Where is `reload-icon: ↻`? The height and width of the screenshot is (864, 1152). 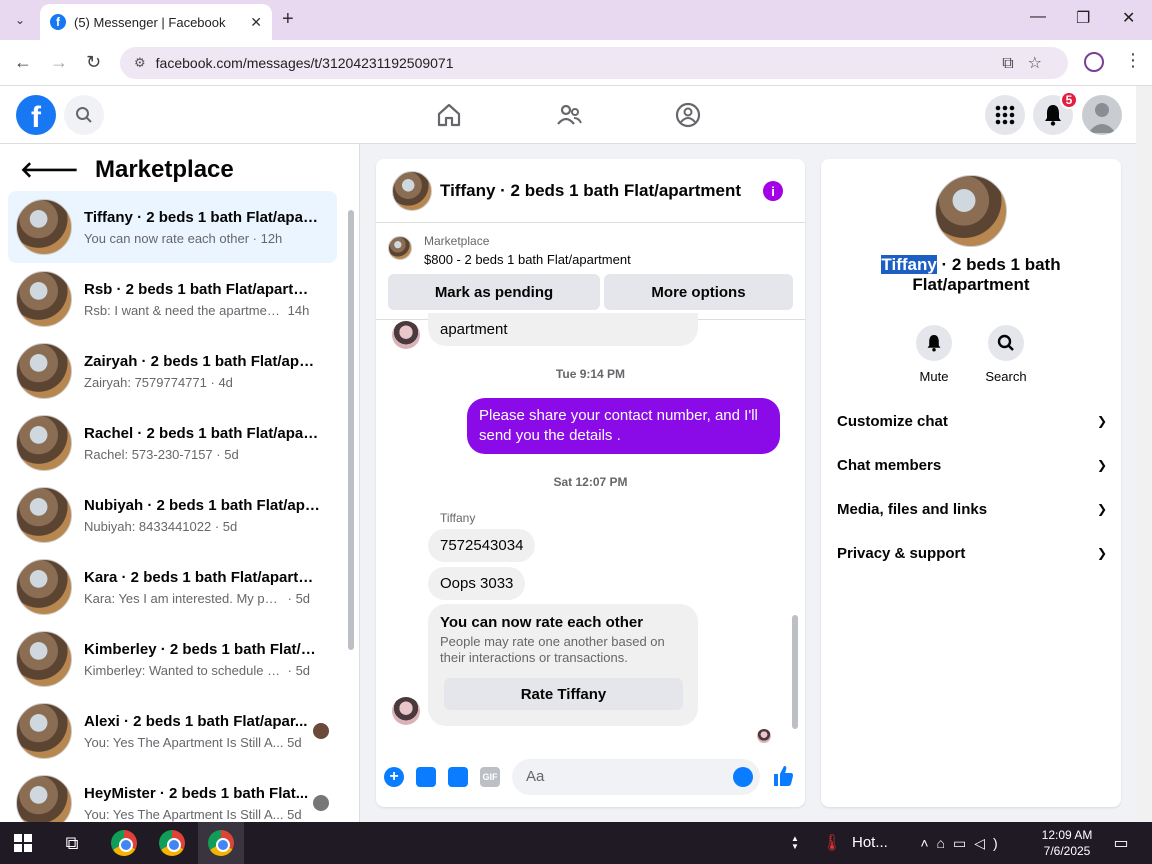
reload-icon: ↻ is located at coordinates (93, 62).